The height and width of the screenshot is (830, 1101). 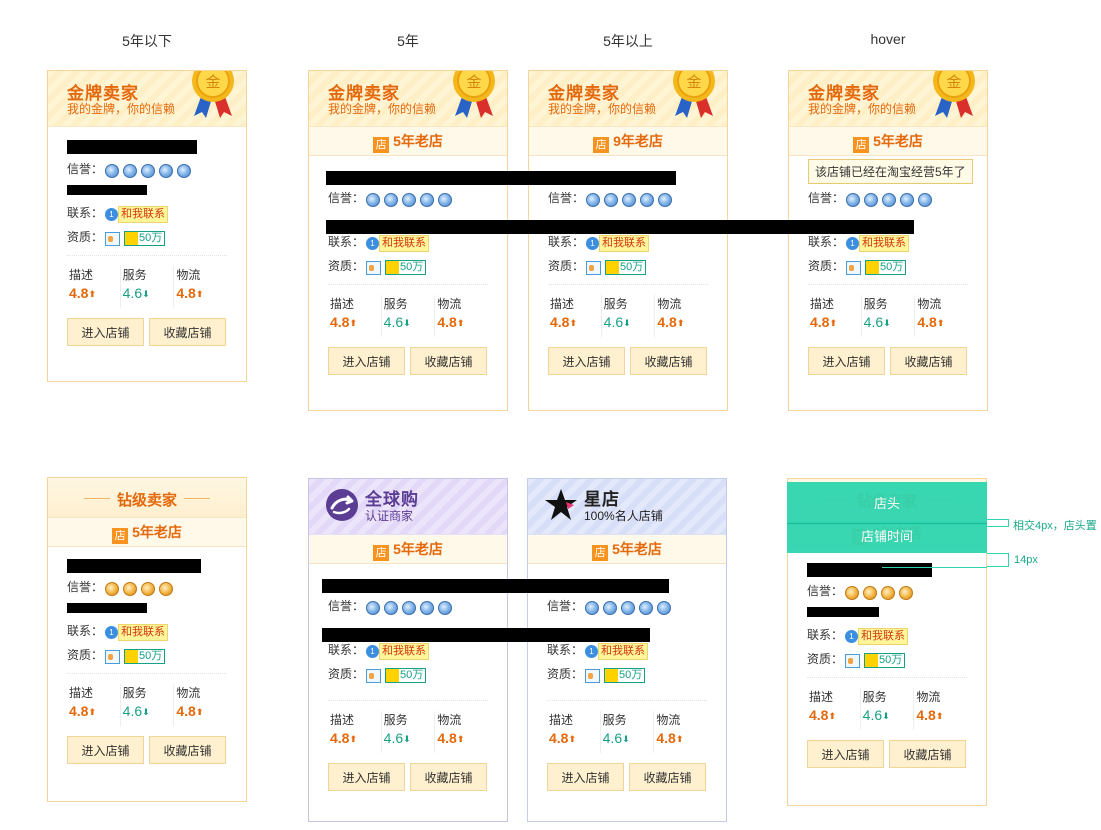 I want to click on shop-age-tooltip: 该店铺已经在淘宝经营5年了, so click(x=890, y=171).